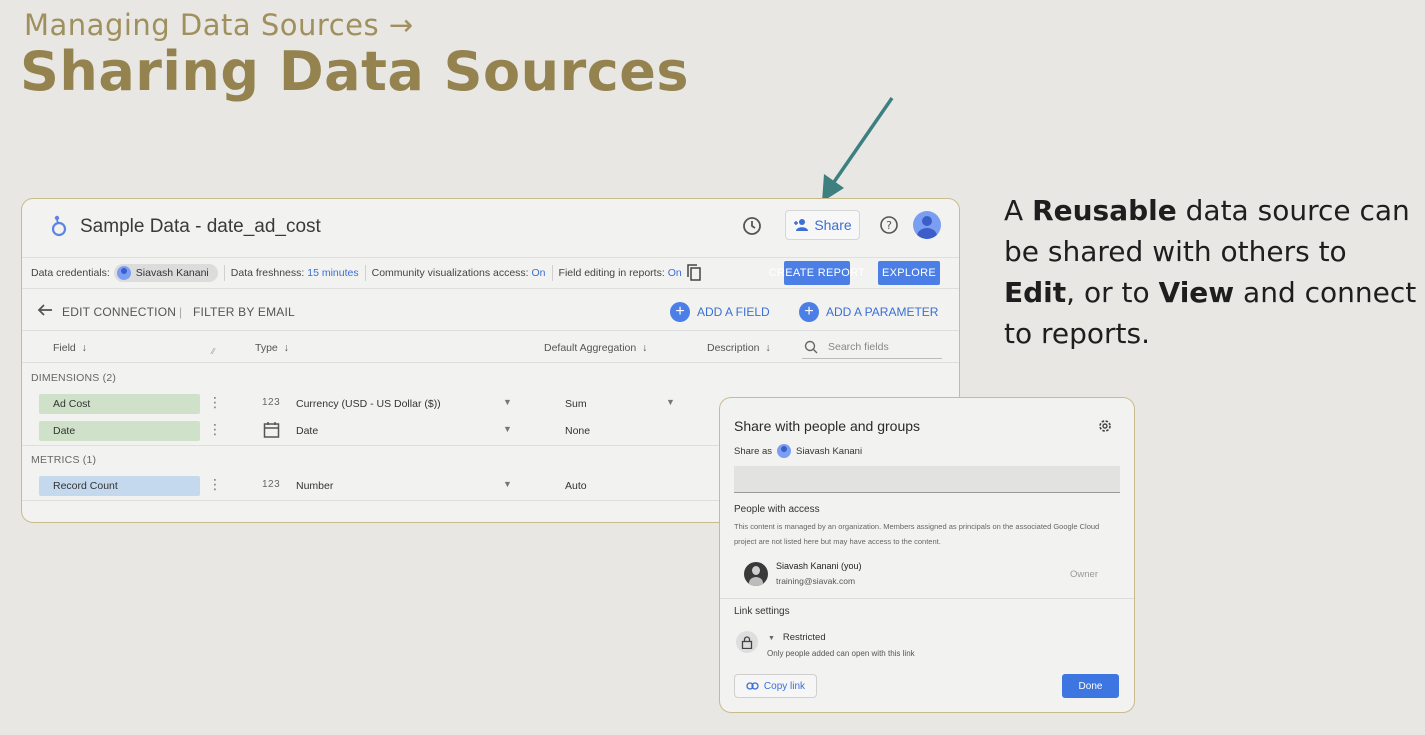 This screenshot has width=1425, height=735. What do you see at coordinates (172, 273) in the screenshot?
I see `credentials-user: Siavash Kanani` at bounding box center [172, 273].